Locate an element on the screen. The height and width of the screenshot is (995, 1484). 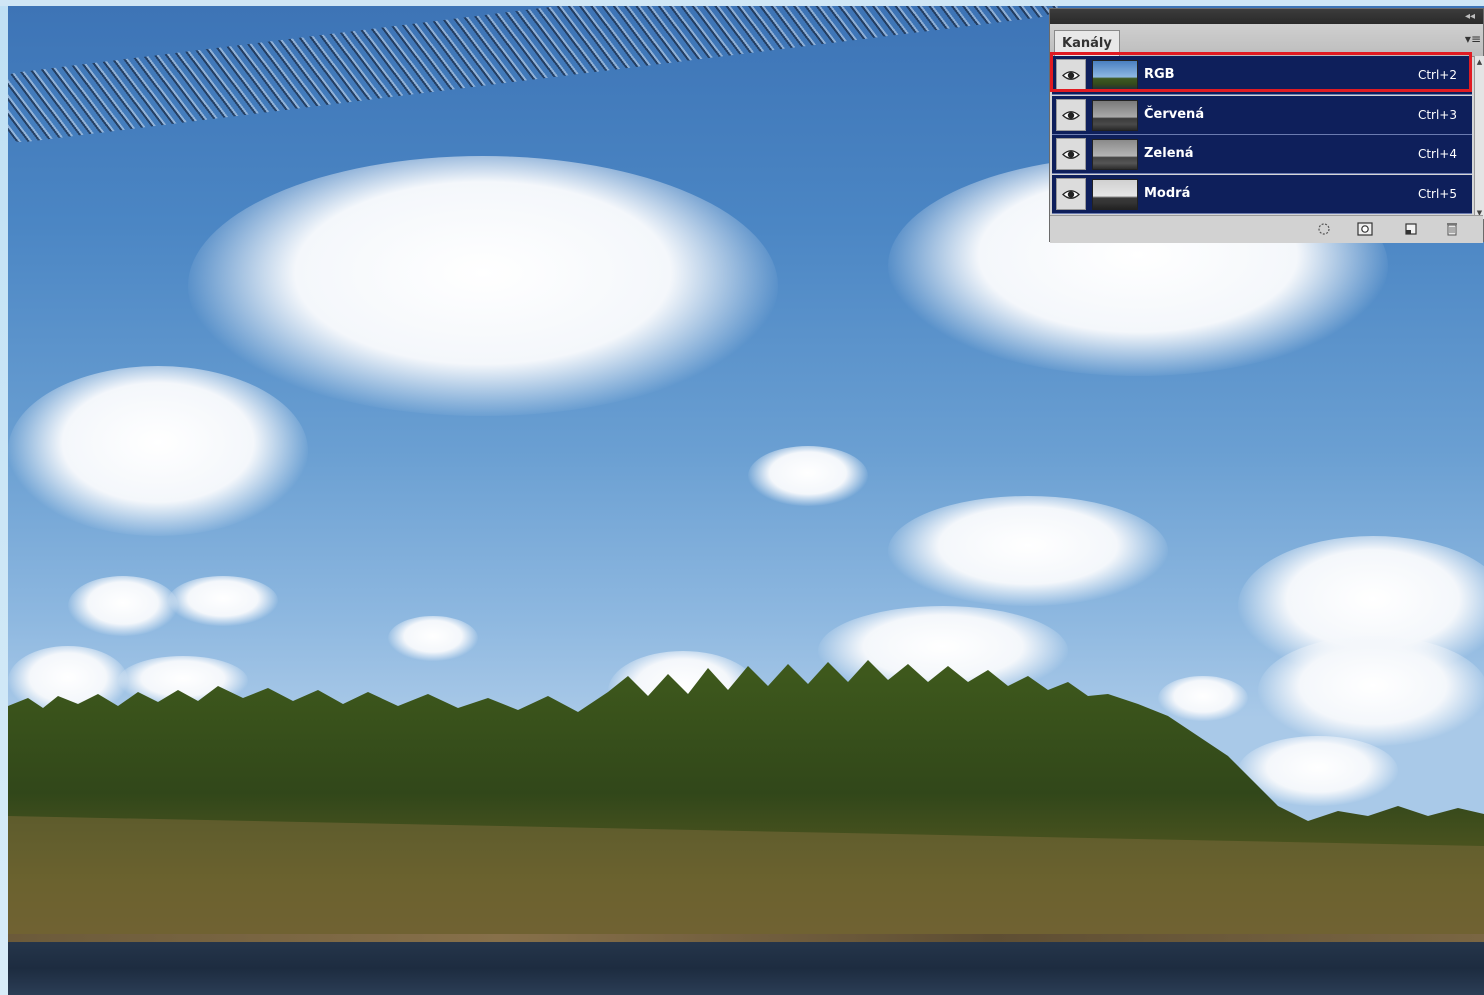
tab-channels: Kanály is located at coordinates (1087, 43).